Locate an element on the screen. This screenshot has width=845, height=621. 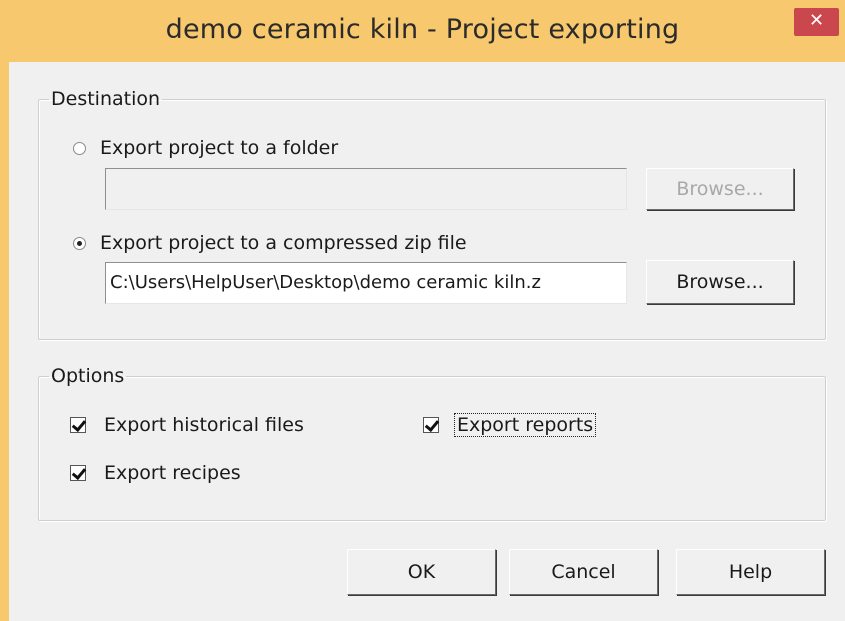
cancel-button: Cancel is located at coordinates (583, 572).